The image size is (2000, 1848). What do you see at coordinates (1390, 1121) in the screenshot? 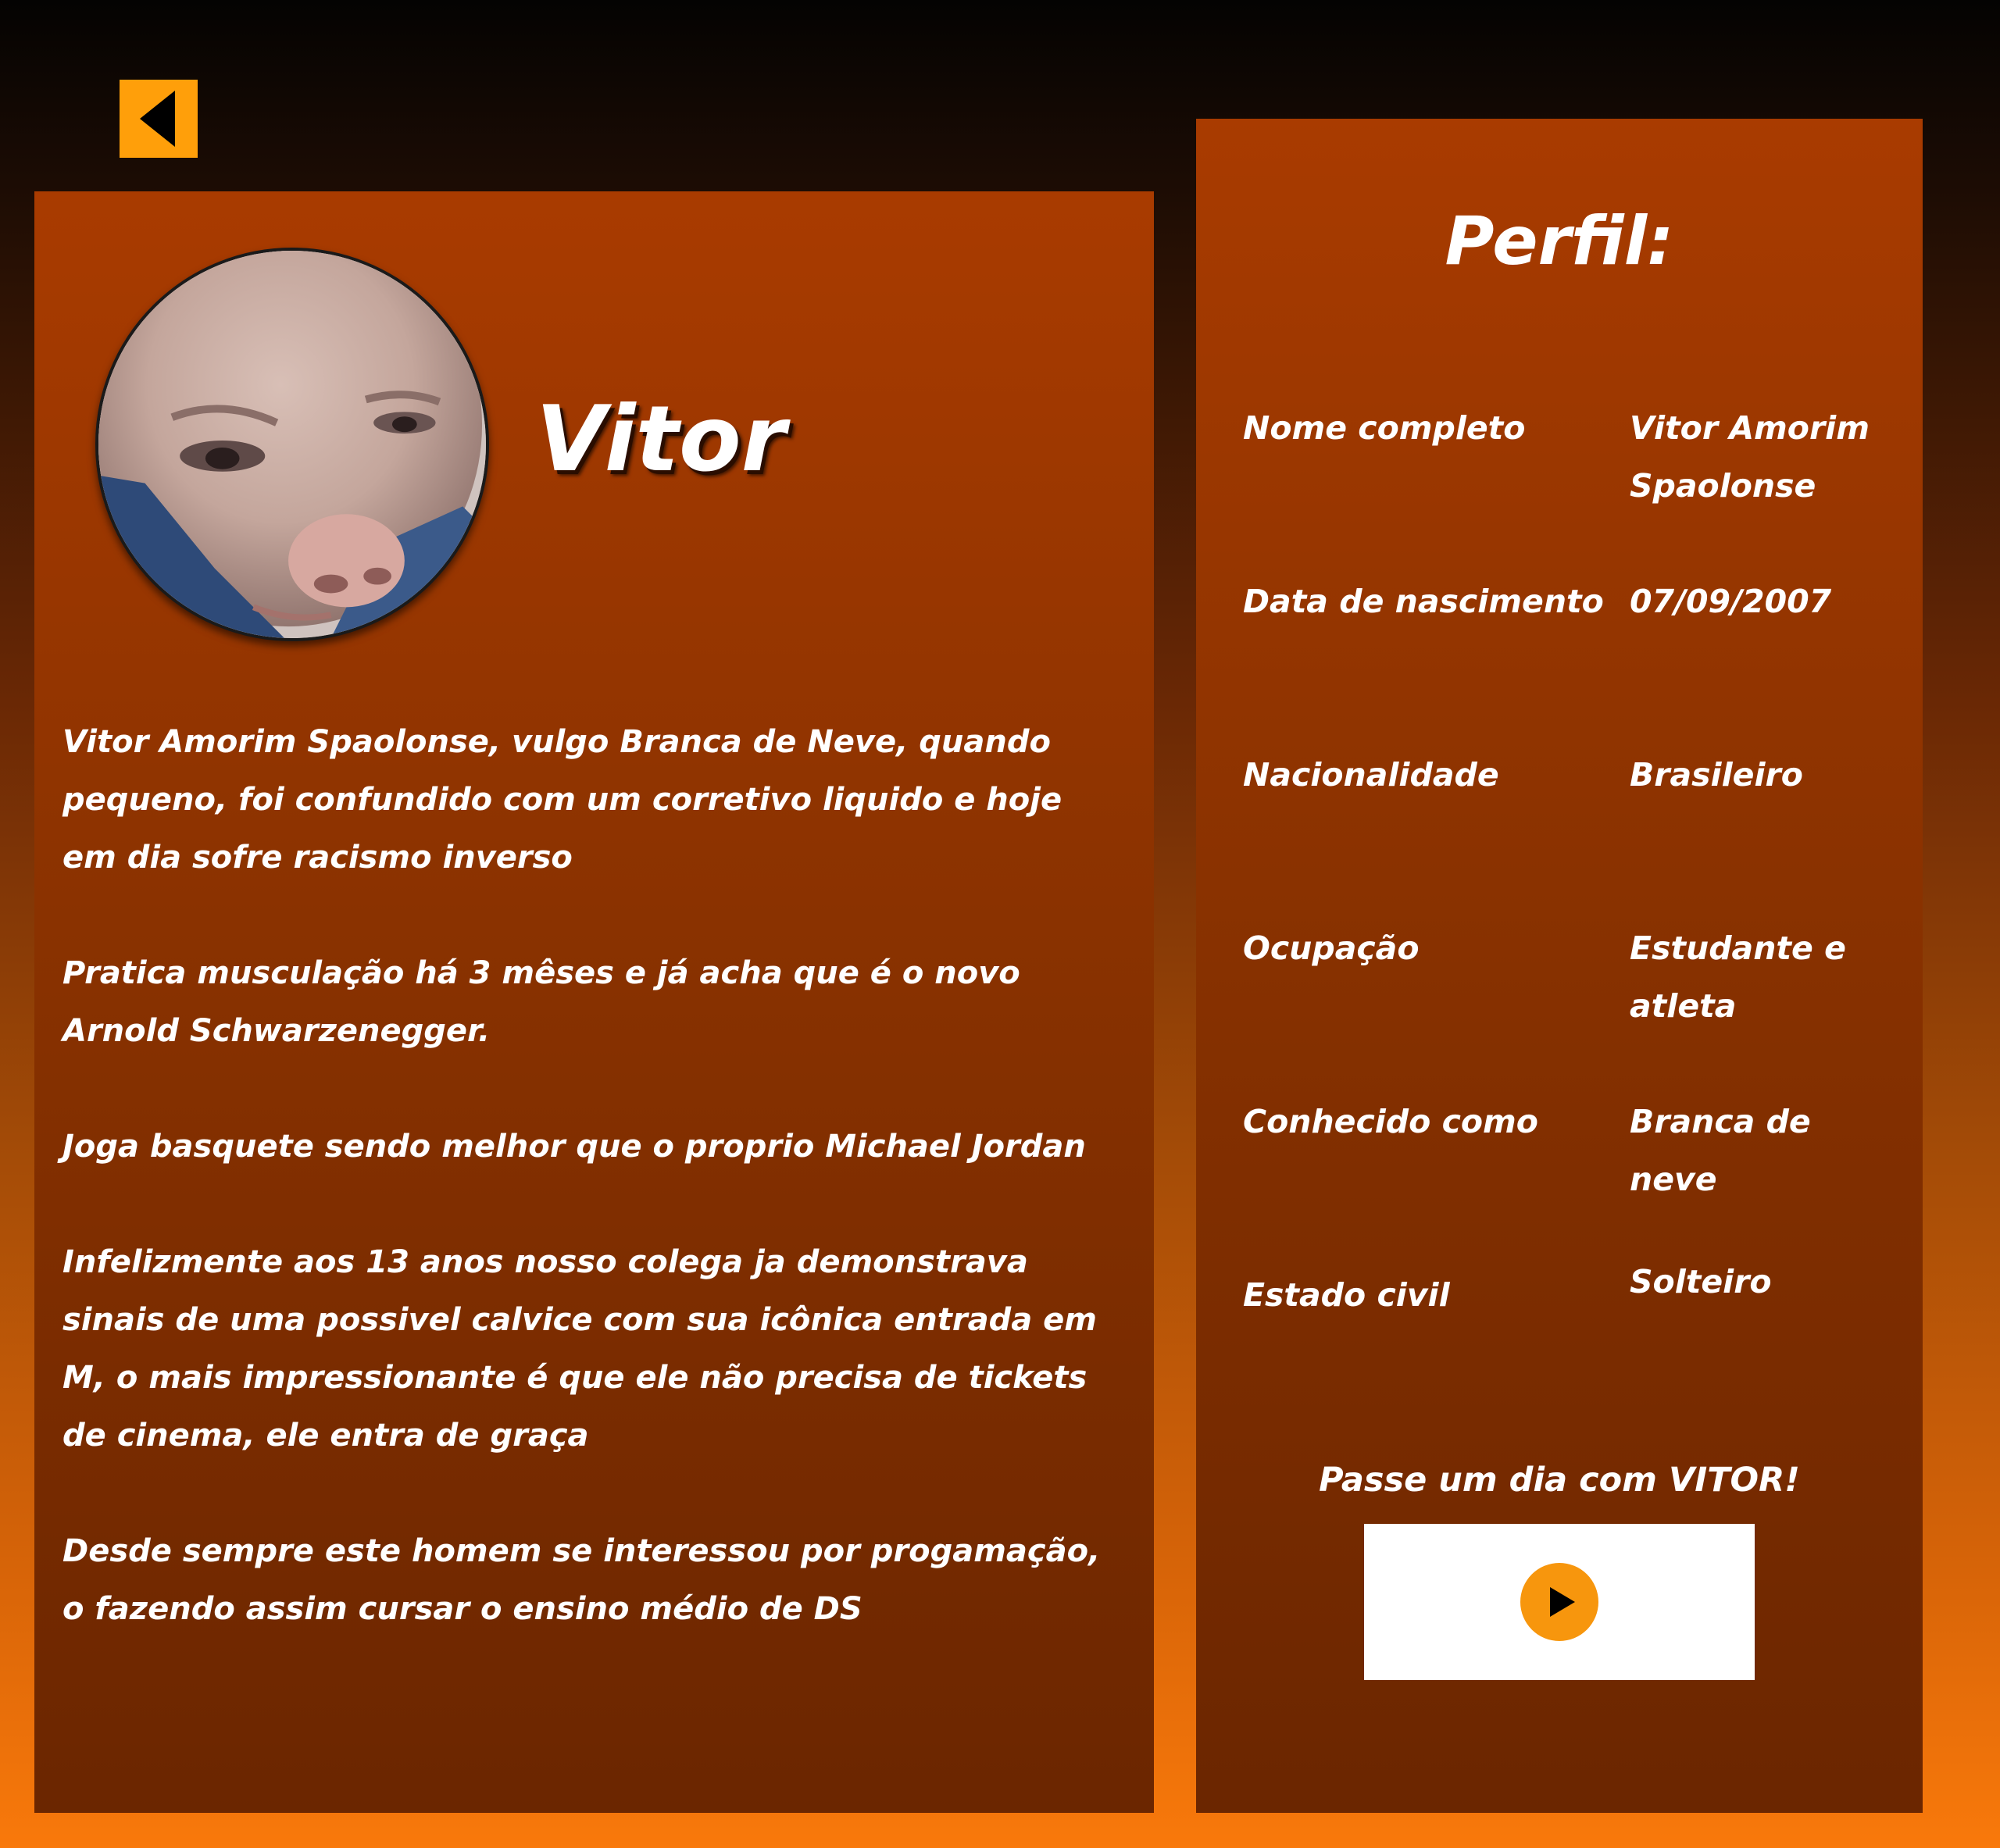
I see `profile-label-known-as: Conhecido como` at bounding box center [1390, 1121].